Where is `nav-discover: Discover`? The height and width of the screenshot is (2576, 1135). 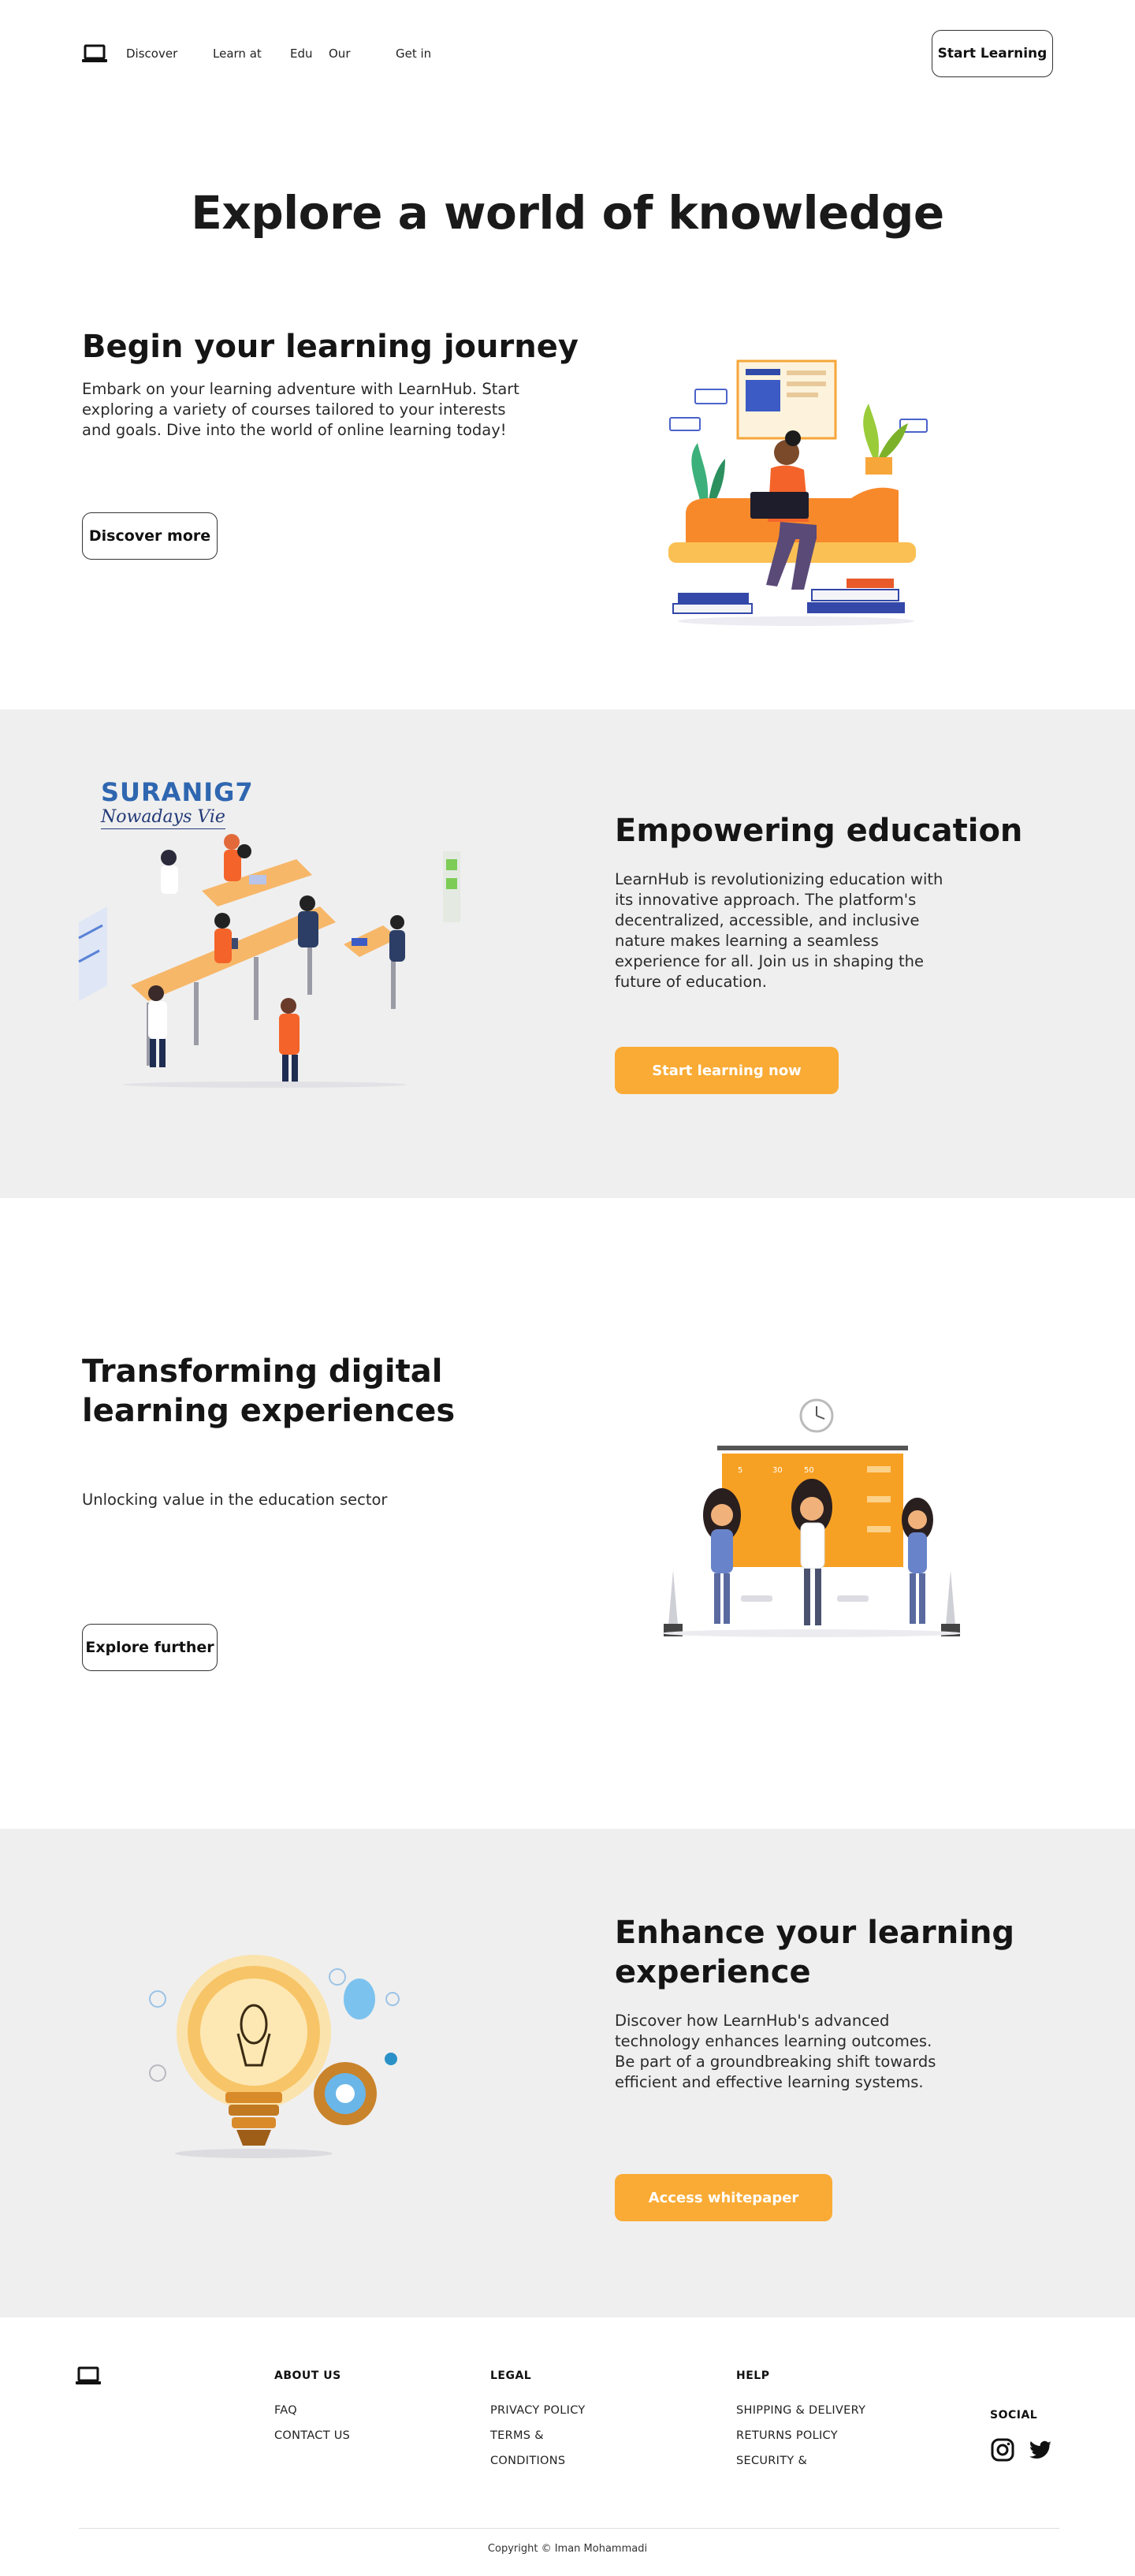
nav-discover: Discover is located at coordinates (151, 54).